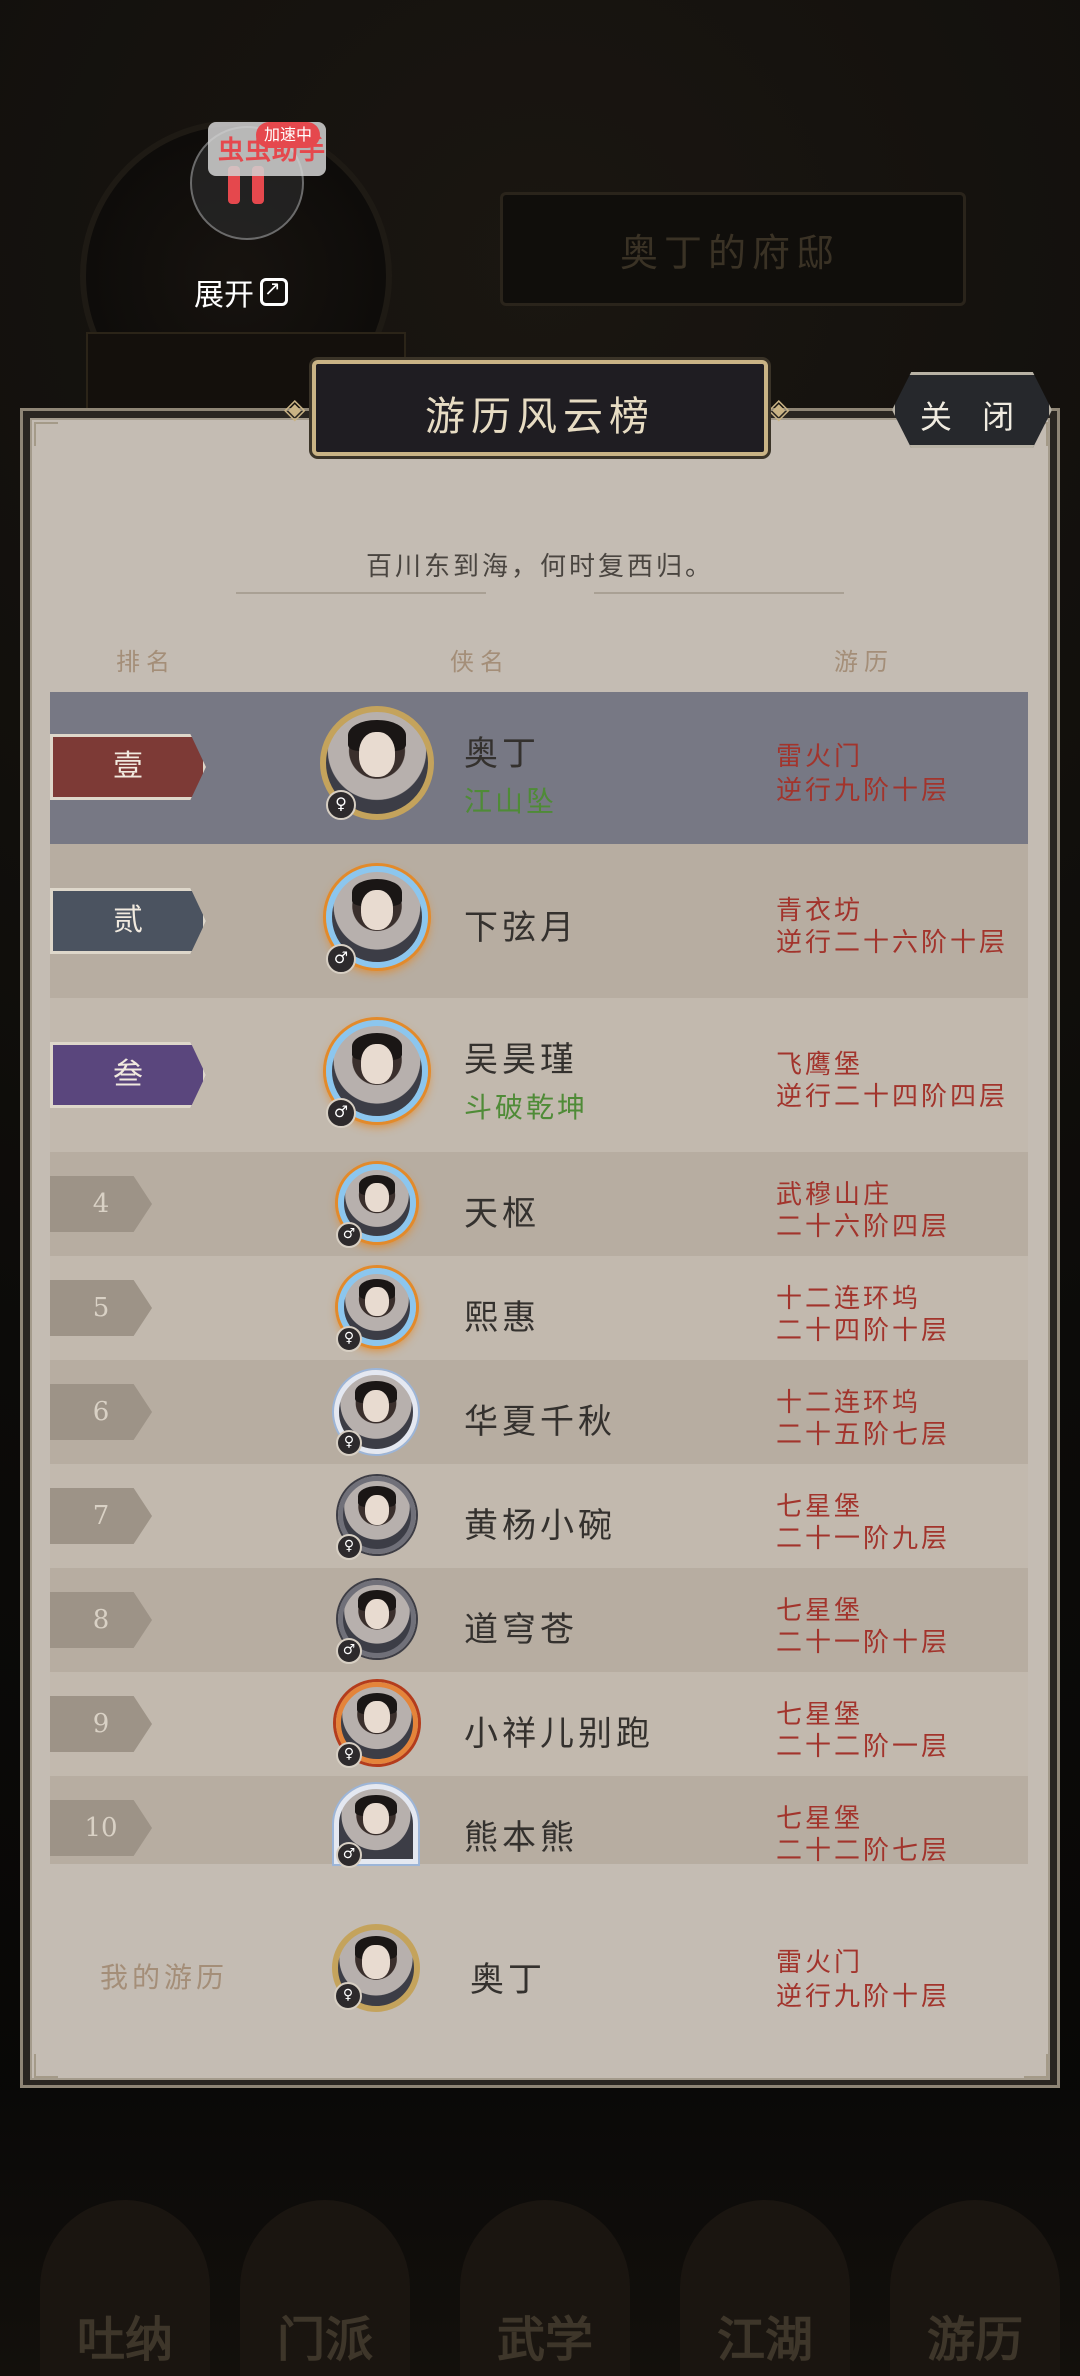  I want to click on rank-number-tab: 7, so click(101, 1516).